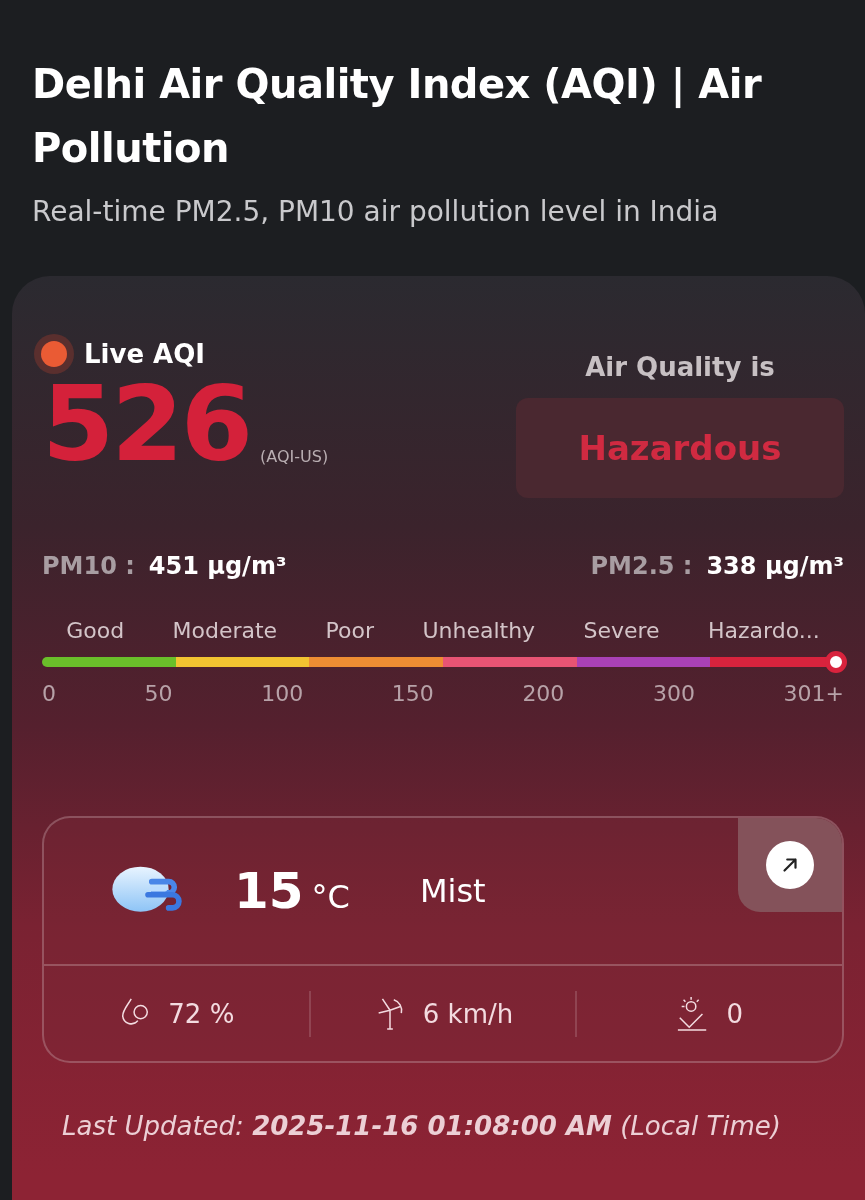 This screenshot has width=865, height=1200. Describe the element at coordinates (412, 693) in the screenshot. I see `scale-tick: 150` at that location.